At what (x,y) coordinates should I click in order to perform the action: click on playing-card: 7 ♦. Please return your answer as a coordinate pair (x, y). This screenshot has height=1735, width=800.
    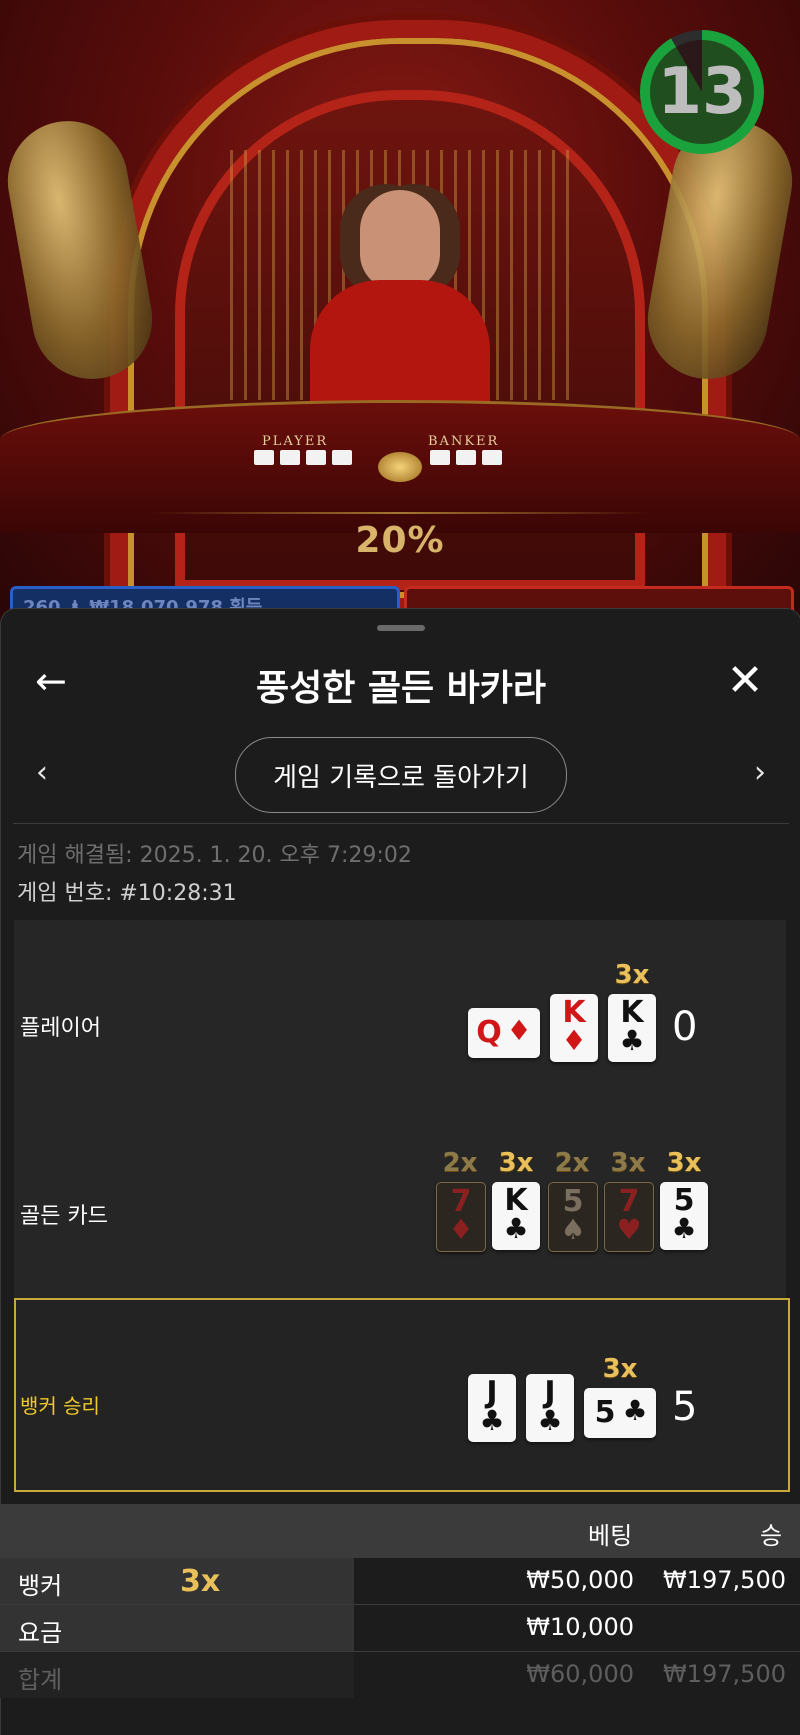
    Looking at the image, I should click on (461, 1217).